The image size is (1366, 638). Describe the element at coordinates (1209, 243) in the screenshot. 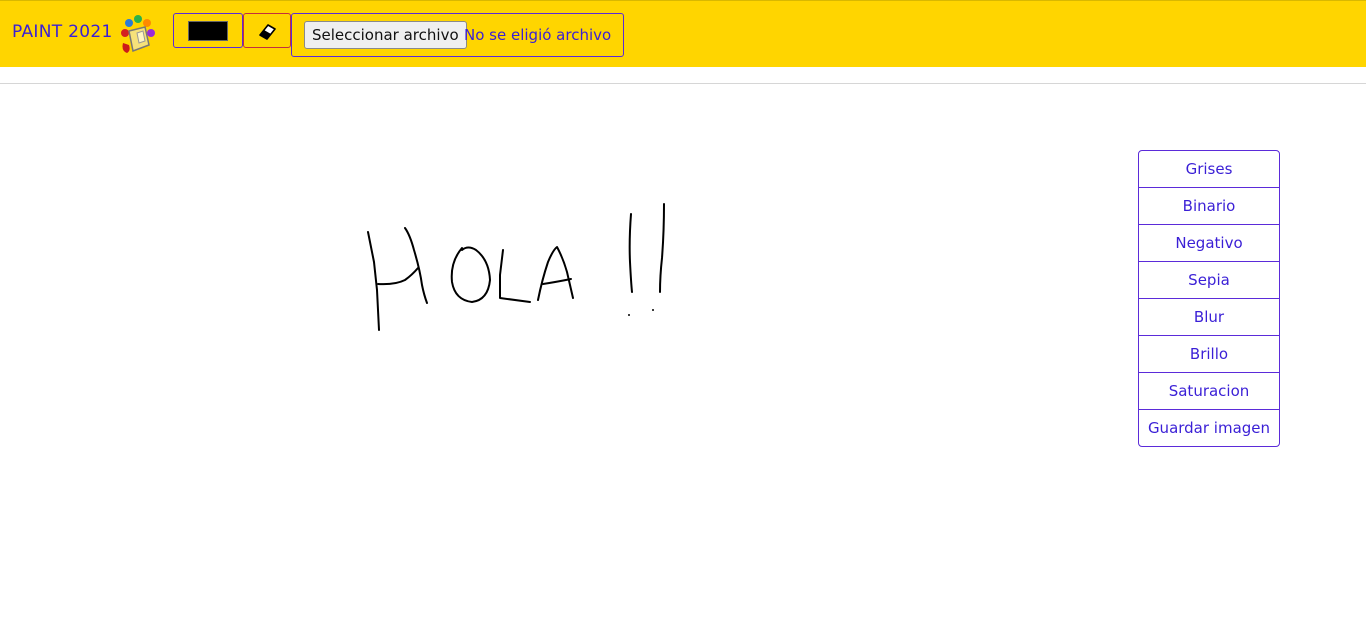

I see `filter-negativo-button: Negativo` at that location.